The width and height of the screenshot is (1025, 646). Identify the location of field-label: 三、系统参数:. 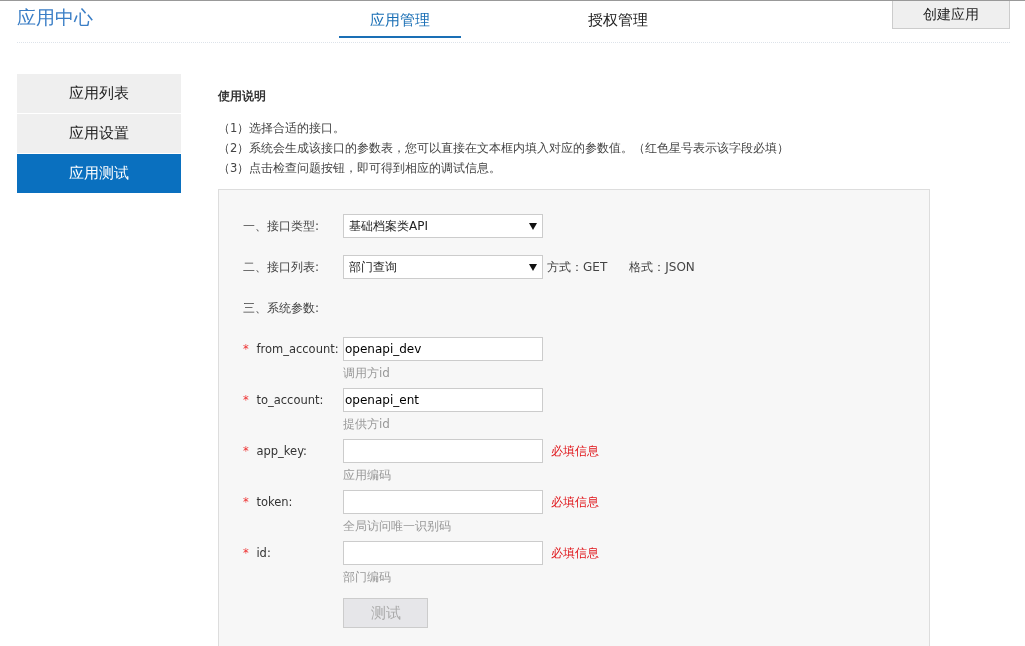
(282, 308).